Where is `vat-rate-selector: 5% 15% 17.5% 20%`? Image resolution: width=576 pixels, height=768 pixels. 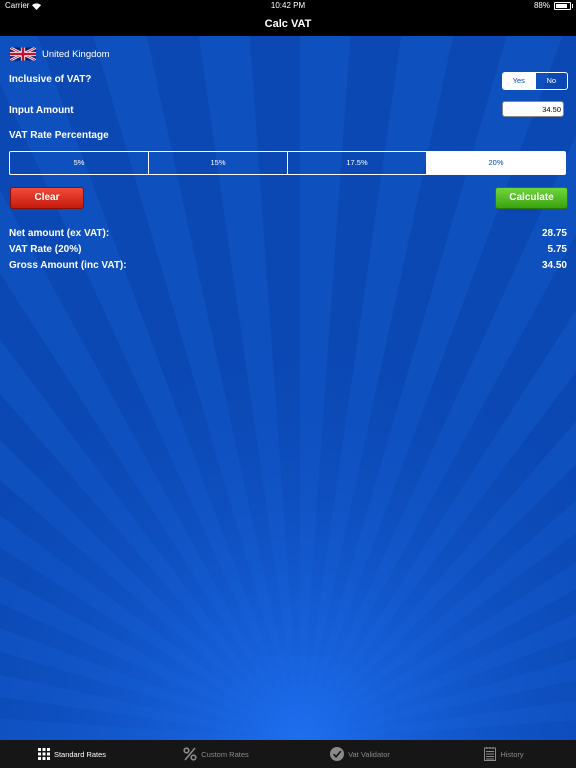 vat-rate-selector: 5% 15% 17.5% 20% is located at coordinates (287, 163).